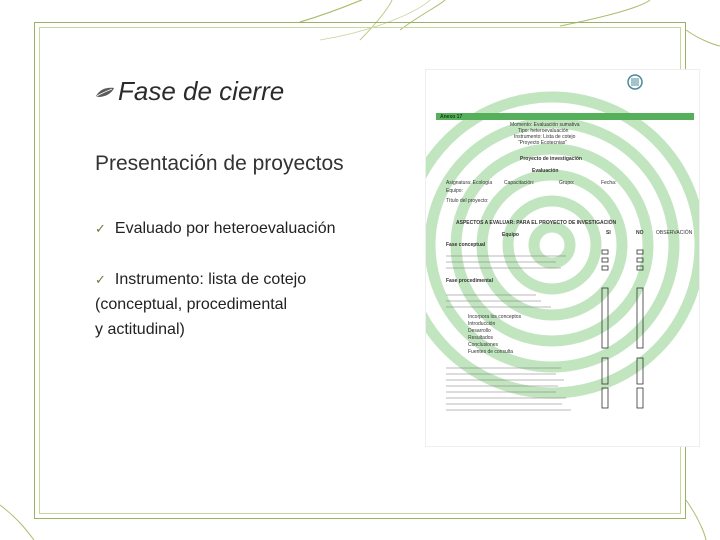  I want to click on doc-item: Conclusiones, so click(483, 345).